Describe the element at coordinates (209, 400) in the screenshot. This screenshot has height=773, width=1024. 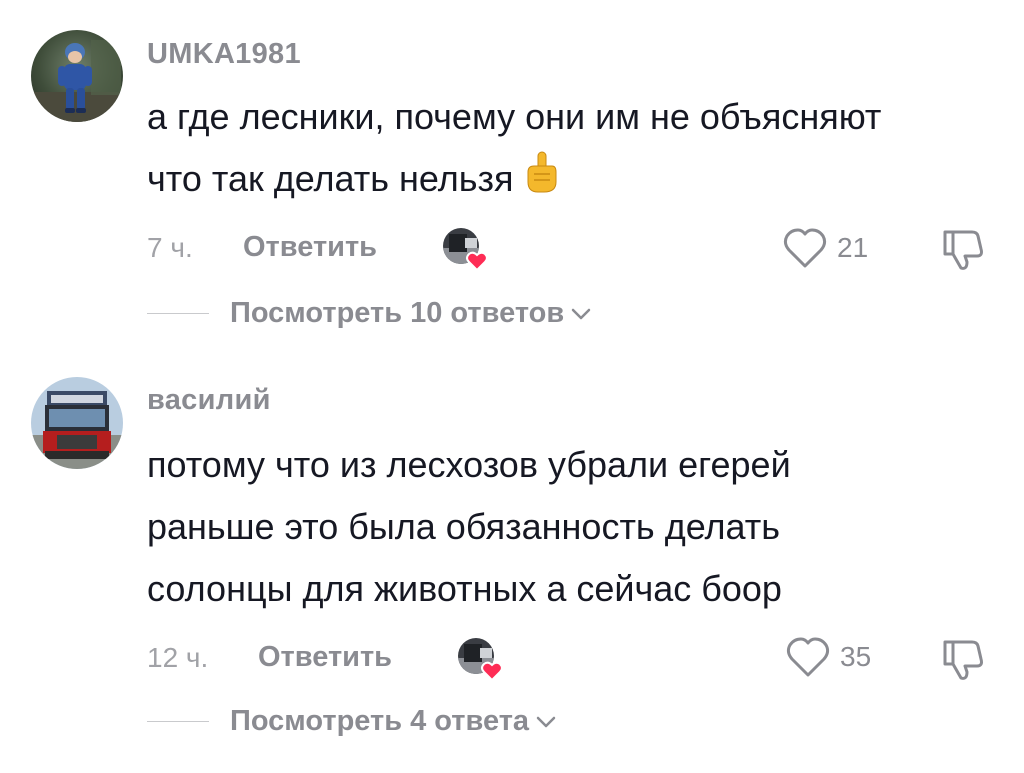
I see `comment-username: василий` at that location.